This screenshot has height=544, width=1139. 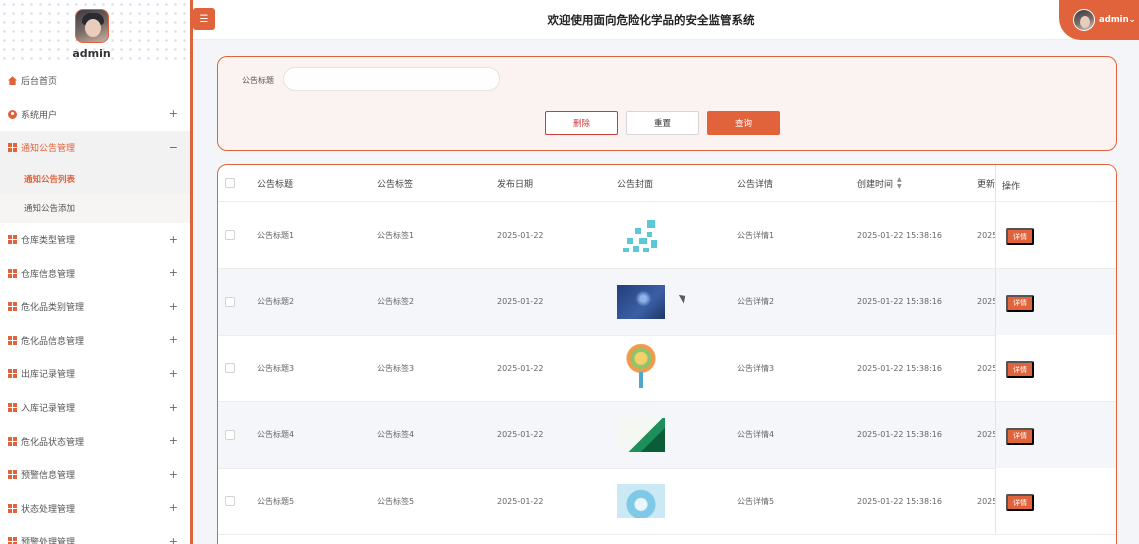 What do you see at coordinates (12, 114) in the screenshot?
I see `user-icon` at bounding box center [12, 114].